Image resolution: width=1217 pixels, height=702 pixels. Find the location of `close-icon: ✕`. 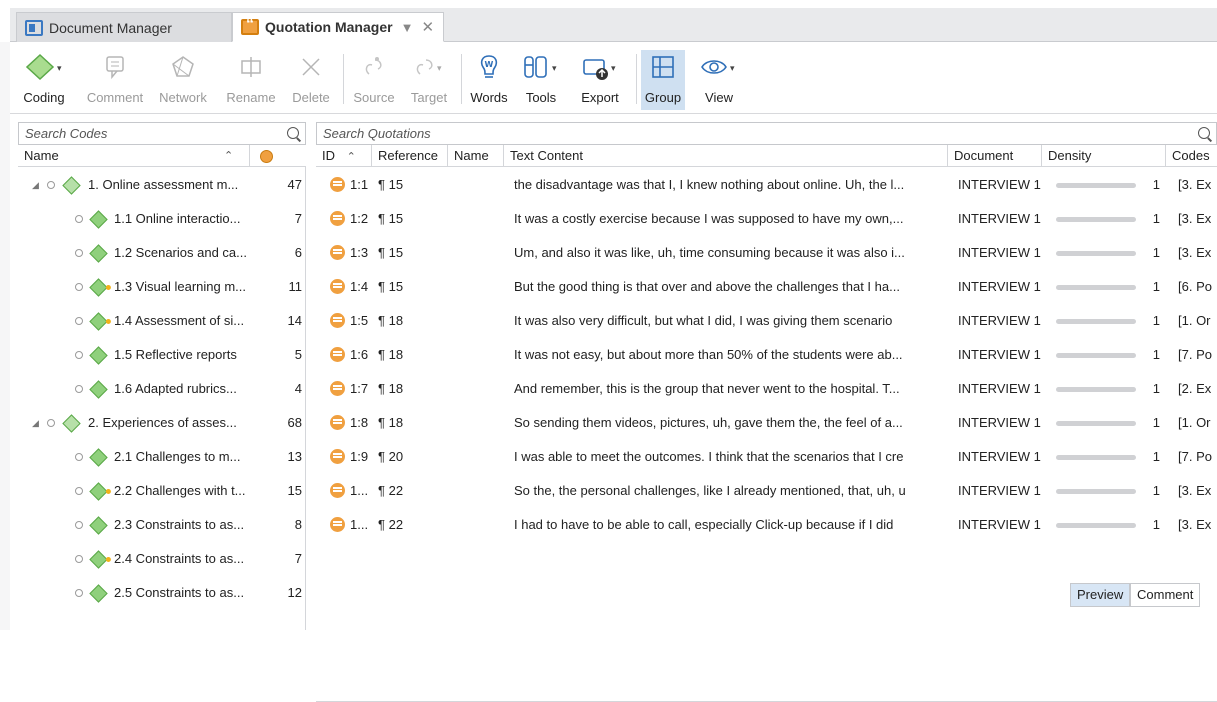

close-icon: ✕ is located at coordinates (427, 27).